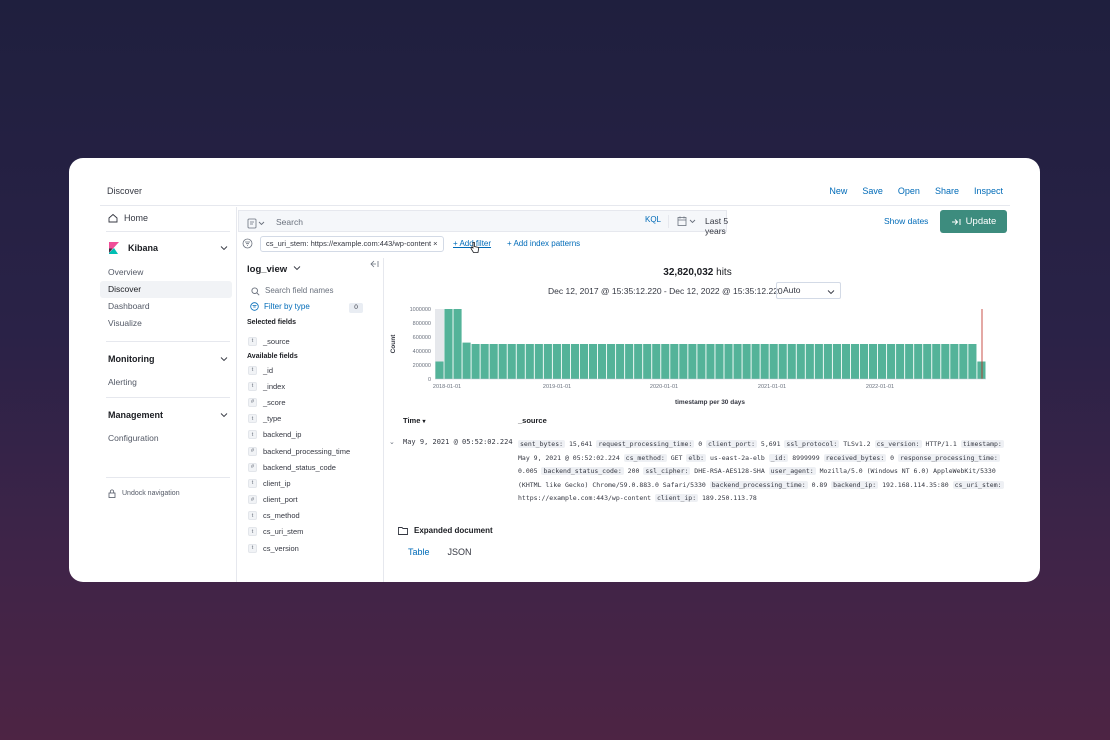 The width and height of the screenshot is (1110, 740). Describe the element at coordinates (299, 419) in the screenshot. I see `field-item: t _type` at that location.